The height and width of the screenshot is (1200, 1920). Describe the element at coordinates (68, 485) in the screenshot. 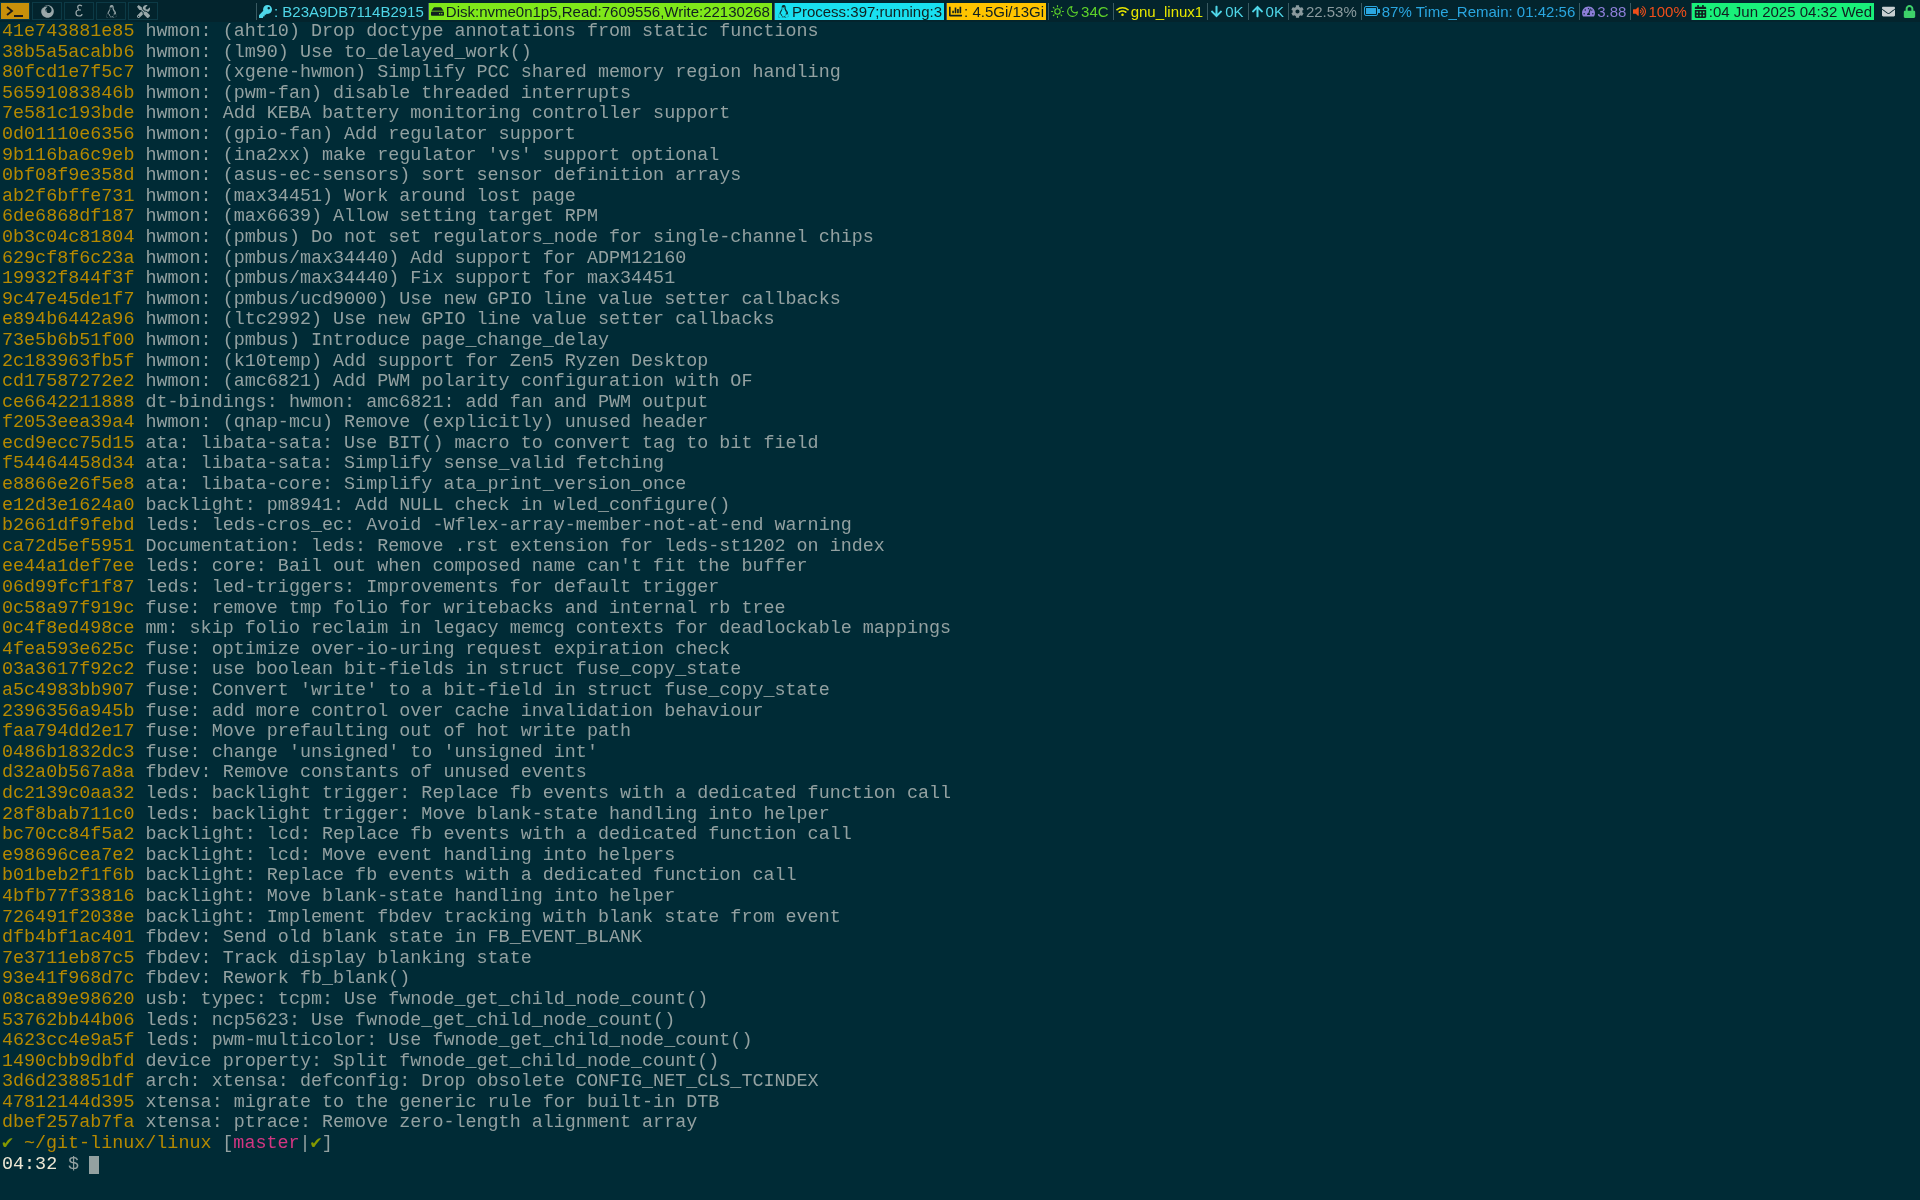

I see `commit-hash: e8866e26f5e8` at that location.